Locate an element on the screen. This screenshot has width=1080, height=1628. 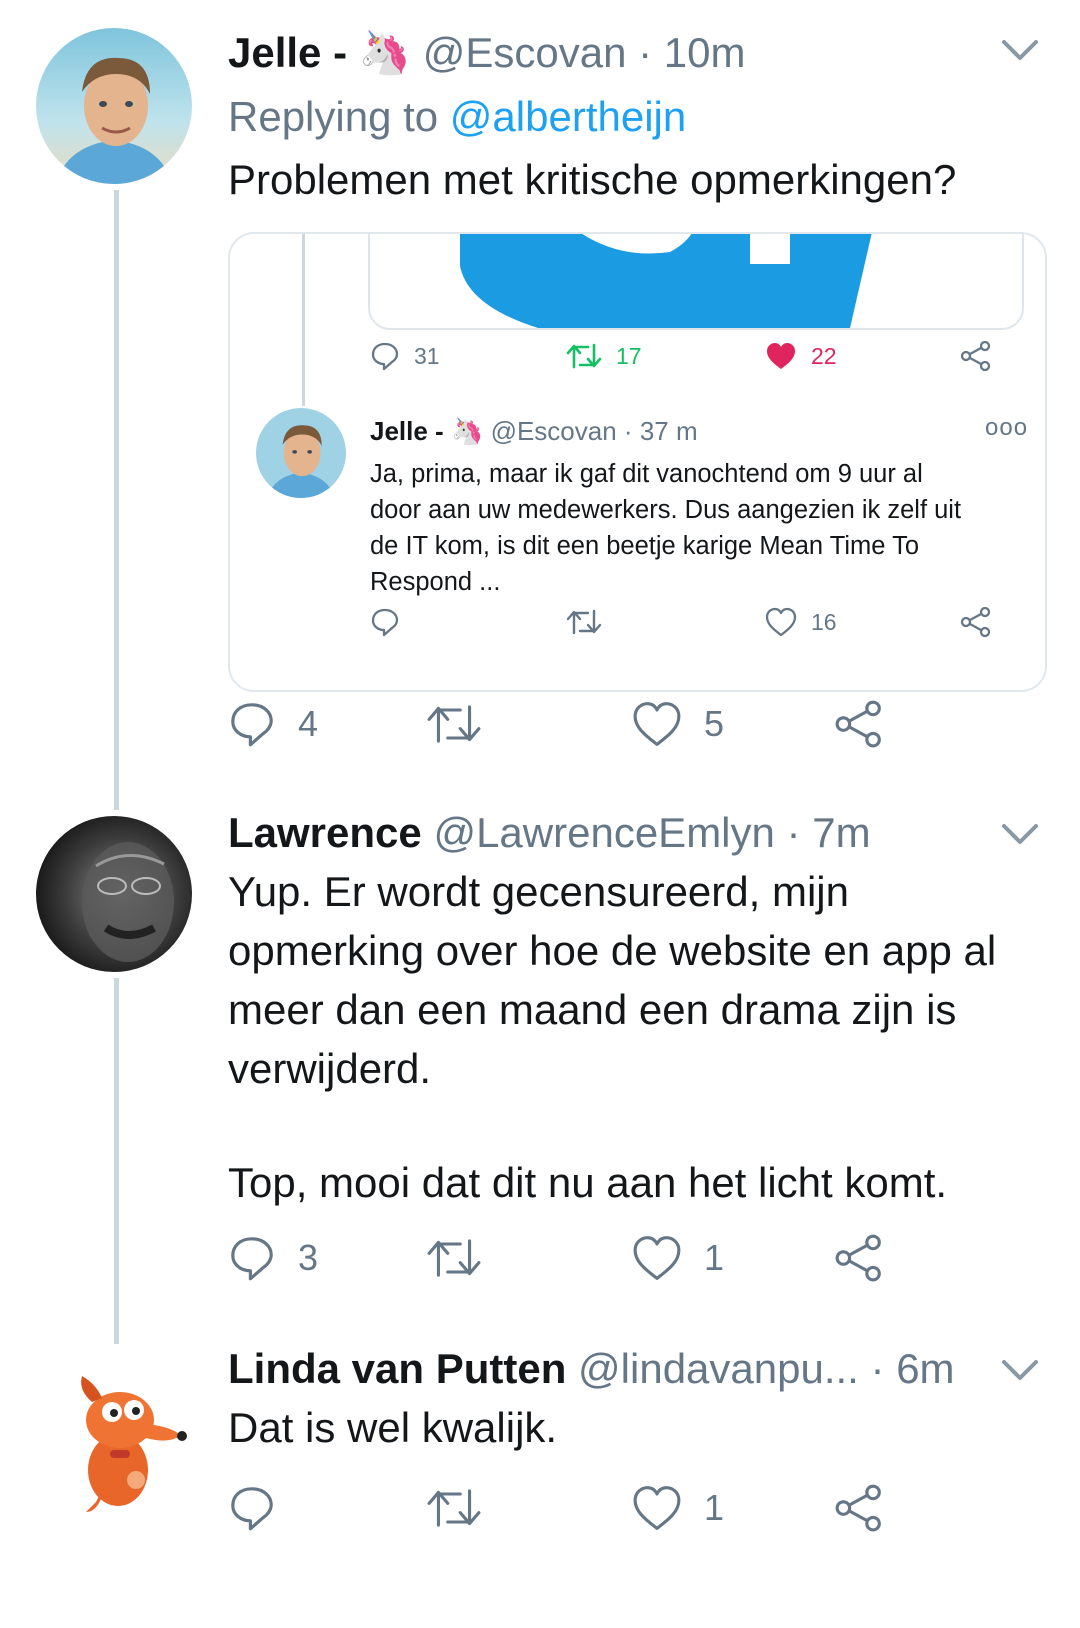
tweet-text-line: opmerking over hoe de website en app al is located at coordinates (612, 950).